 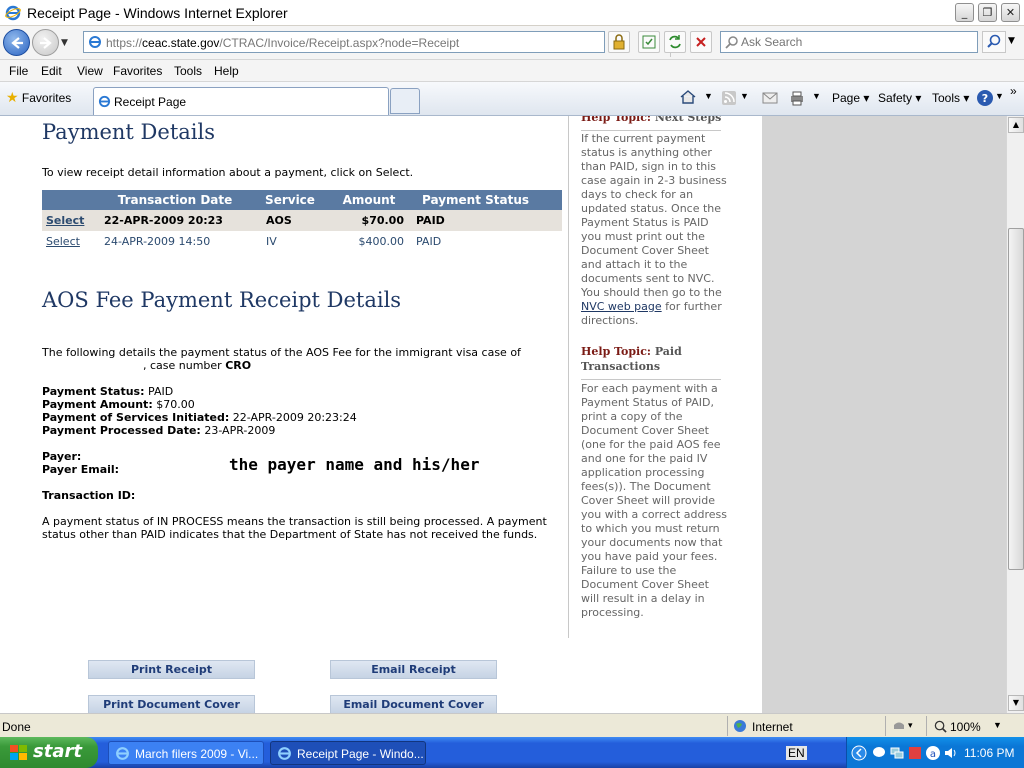 I want to click on case-number: CRO, so click(x=238, y=365).